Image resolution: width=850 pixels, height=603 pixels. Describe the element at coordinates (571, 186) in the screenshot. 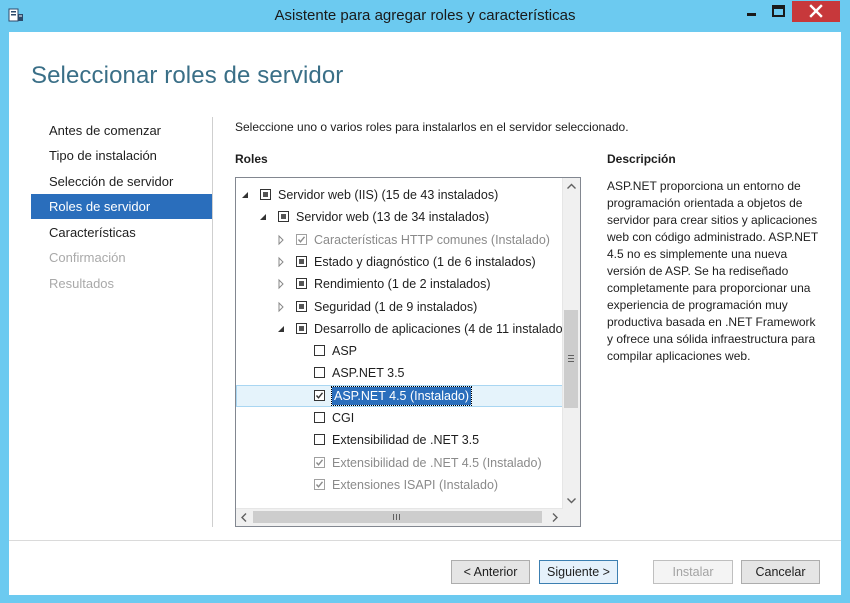

I see `scroll-up-icon` at that location.